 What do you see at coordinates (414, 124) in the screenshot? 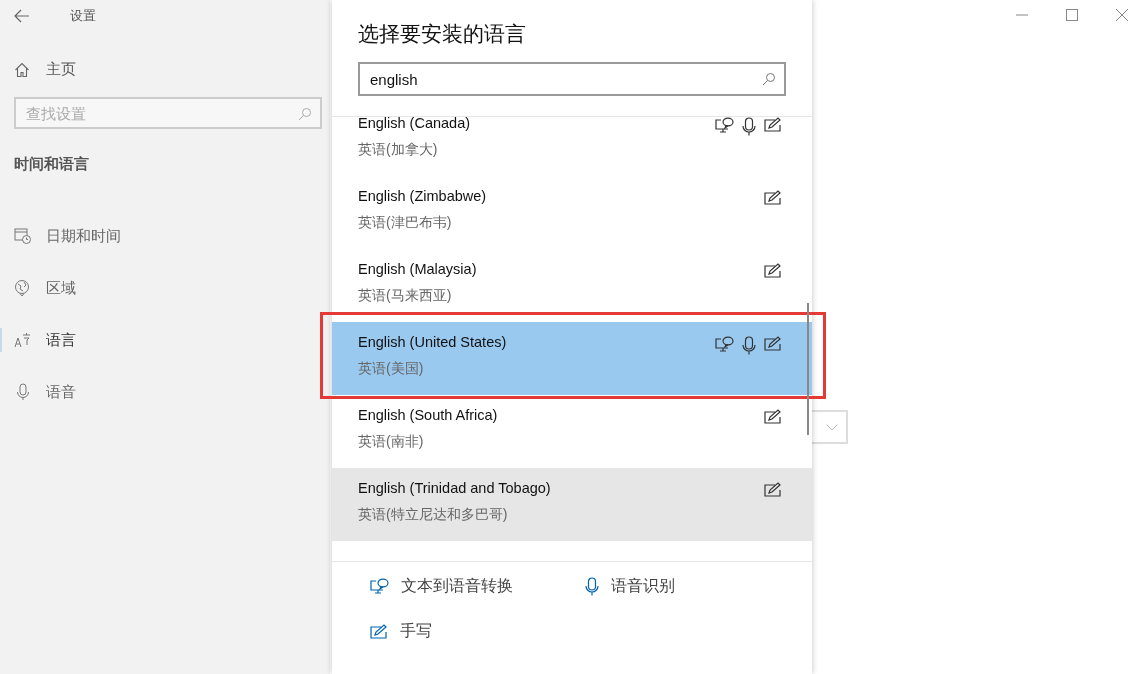
I see `language-name: English (Canada)` at bounding box center [414, 124].